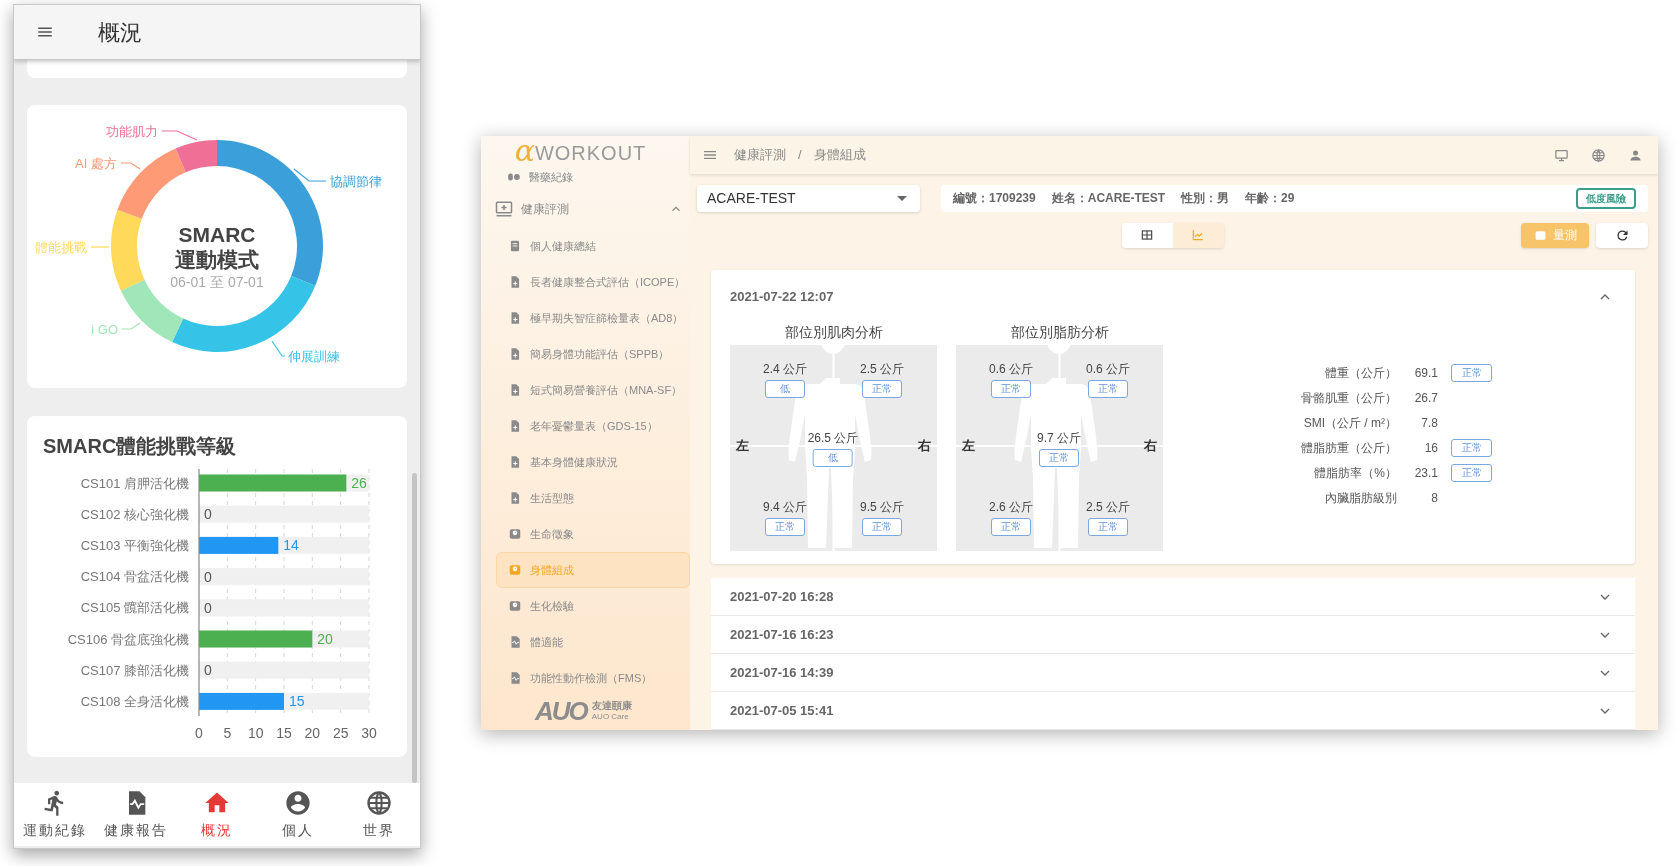 Image resolution: width=1678 pixels, height=866 pixels. Describe the element at coordinates (136, 814) in the screenshot. I see `nav-tab: 健康報告` at that location.